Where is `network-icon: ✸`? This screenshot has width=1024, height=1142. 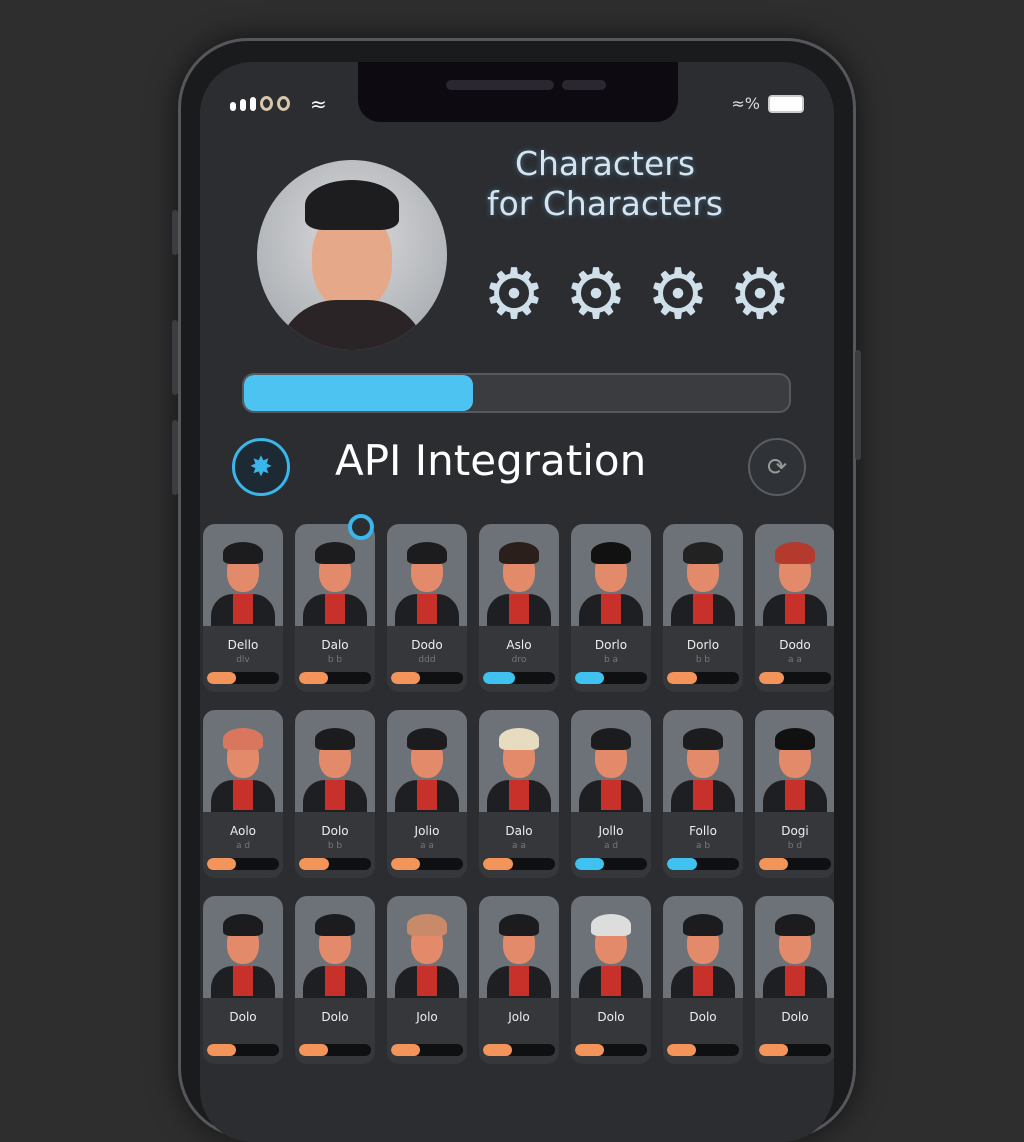
network-icon: ✸ is located at coordinates (261, 467).